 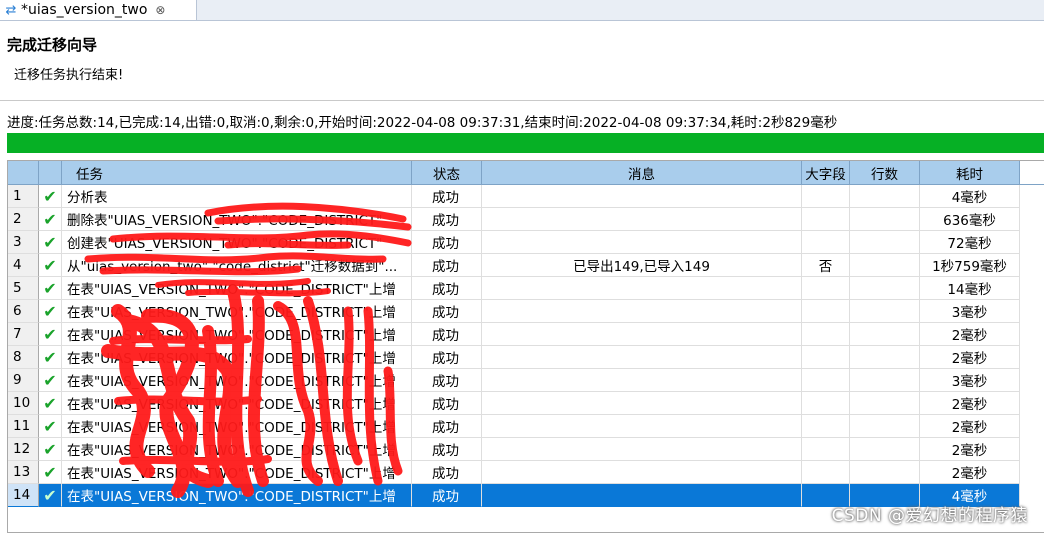 I want to click on row-number: 8, so click(x=23, y=357).